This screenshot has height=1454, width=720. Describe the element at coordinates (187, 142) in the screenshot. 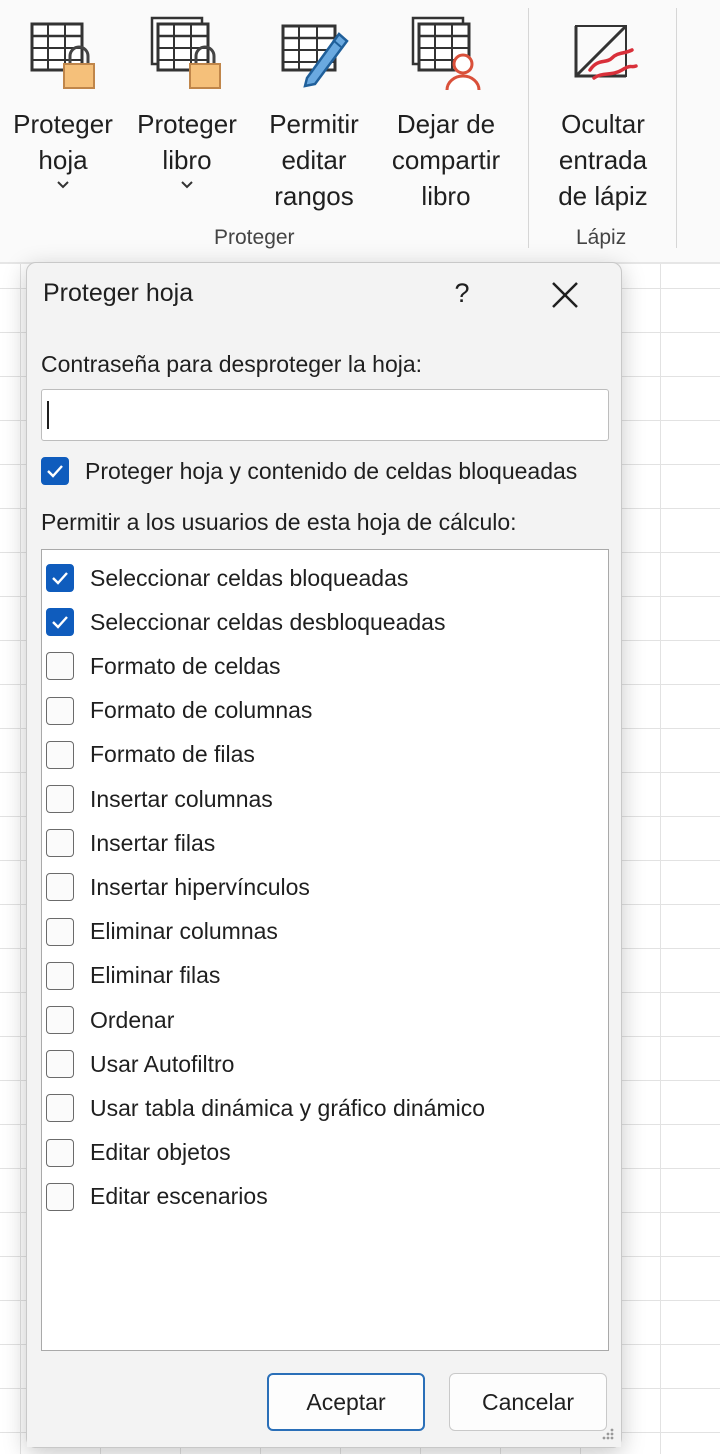

I see `protect-workbook-label: Proteger libro` at that location.